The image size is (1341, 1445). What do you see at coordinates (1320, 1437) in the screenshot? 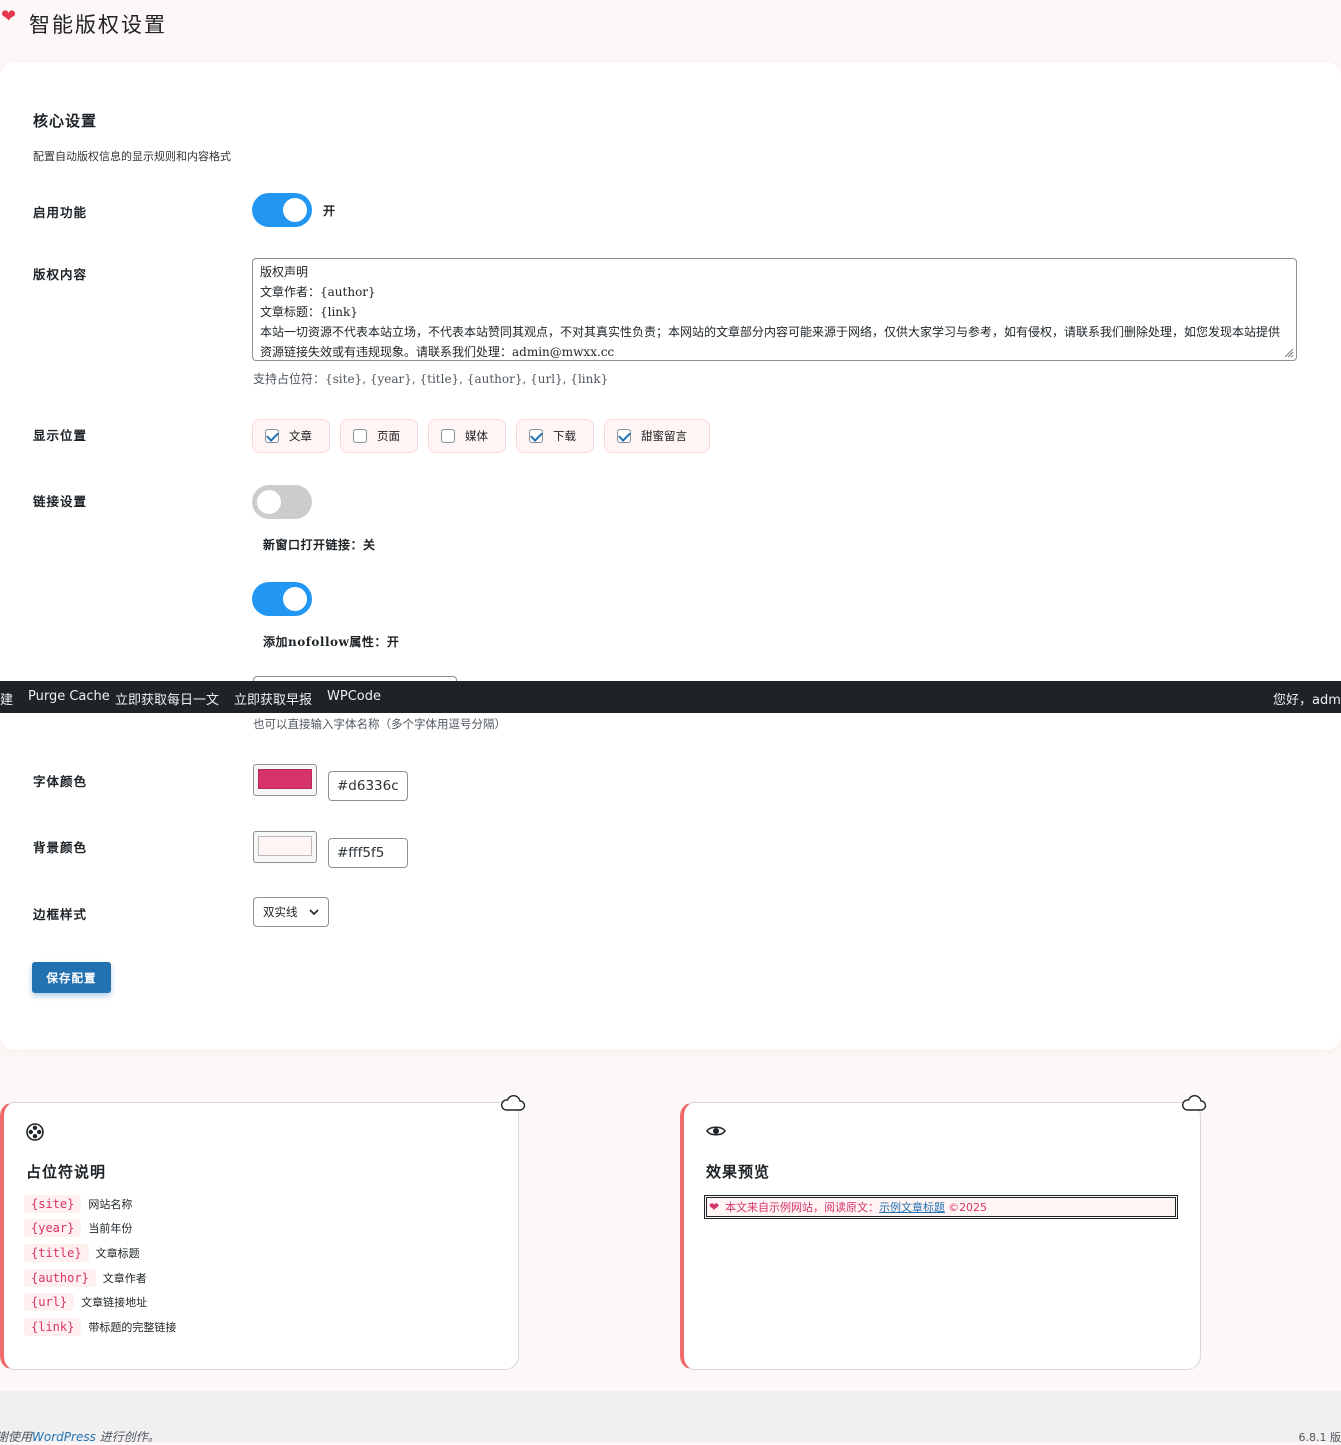
I see `footer-version: 6.8.1 版` at bounding box center [1320, 1437].